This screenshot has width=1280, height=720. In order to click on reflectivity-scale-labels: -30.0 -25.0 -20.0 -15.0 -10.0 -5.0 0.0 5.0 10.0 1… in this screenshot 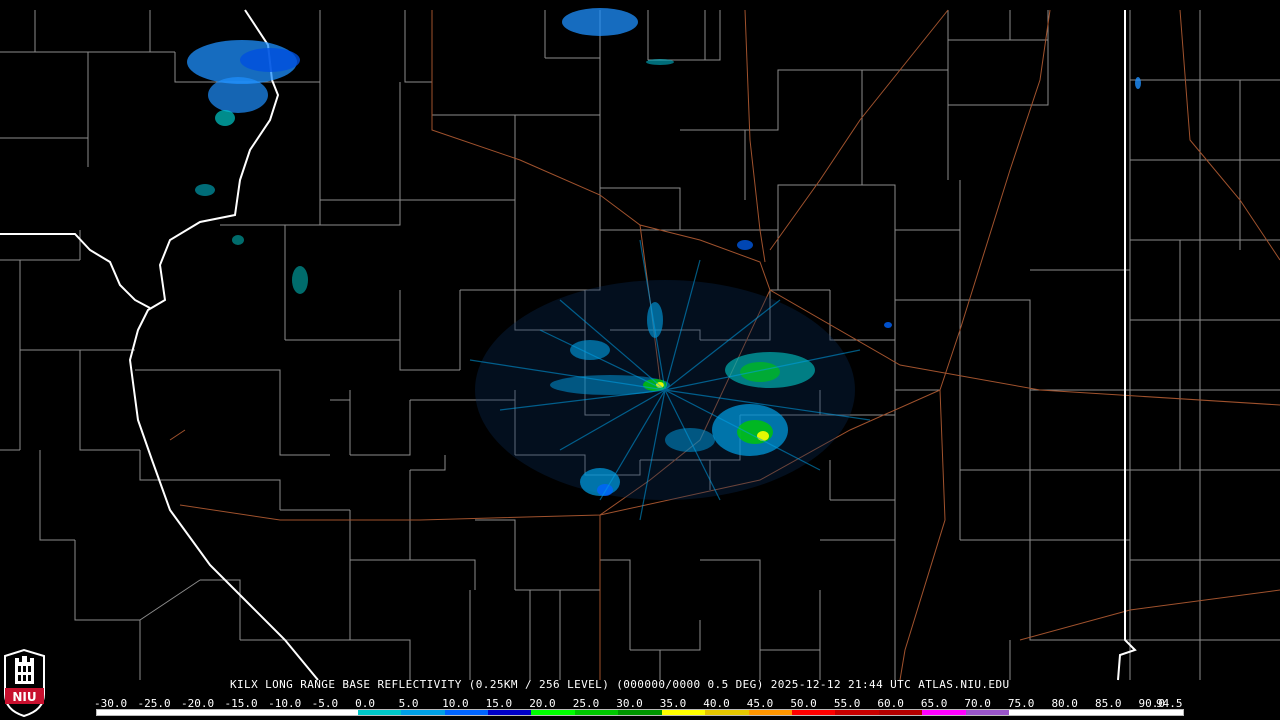, I will do `click(645, 703)`.